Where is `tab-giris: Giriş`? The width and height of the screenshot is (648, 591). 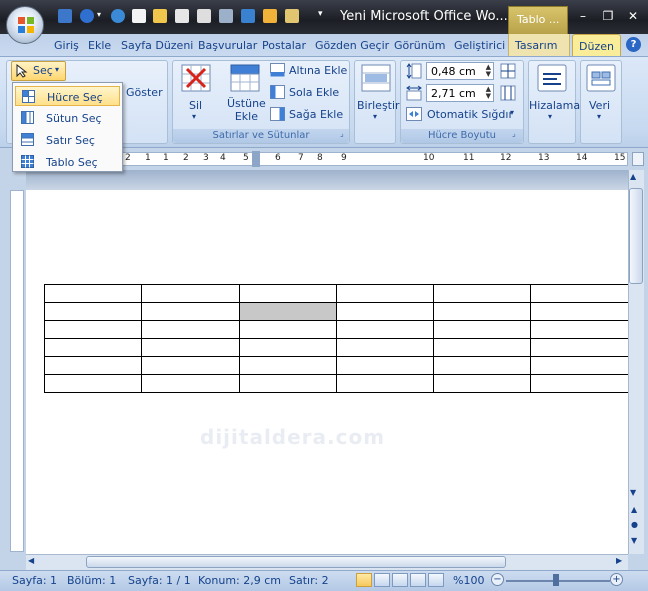
tab-giris: Giriş is located at coordinates (66, 46).